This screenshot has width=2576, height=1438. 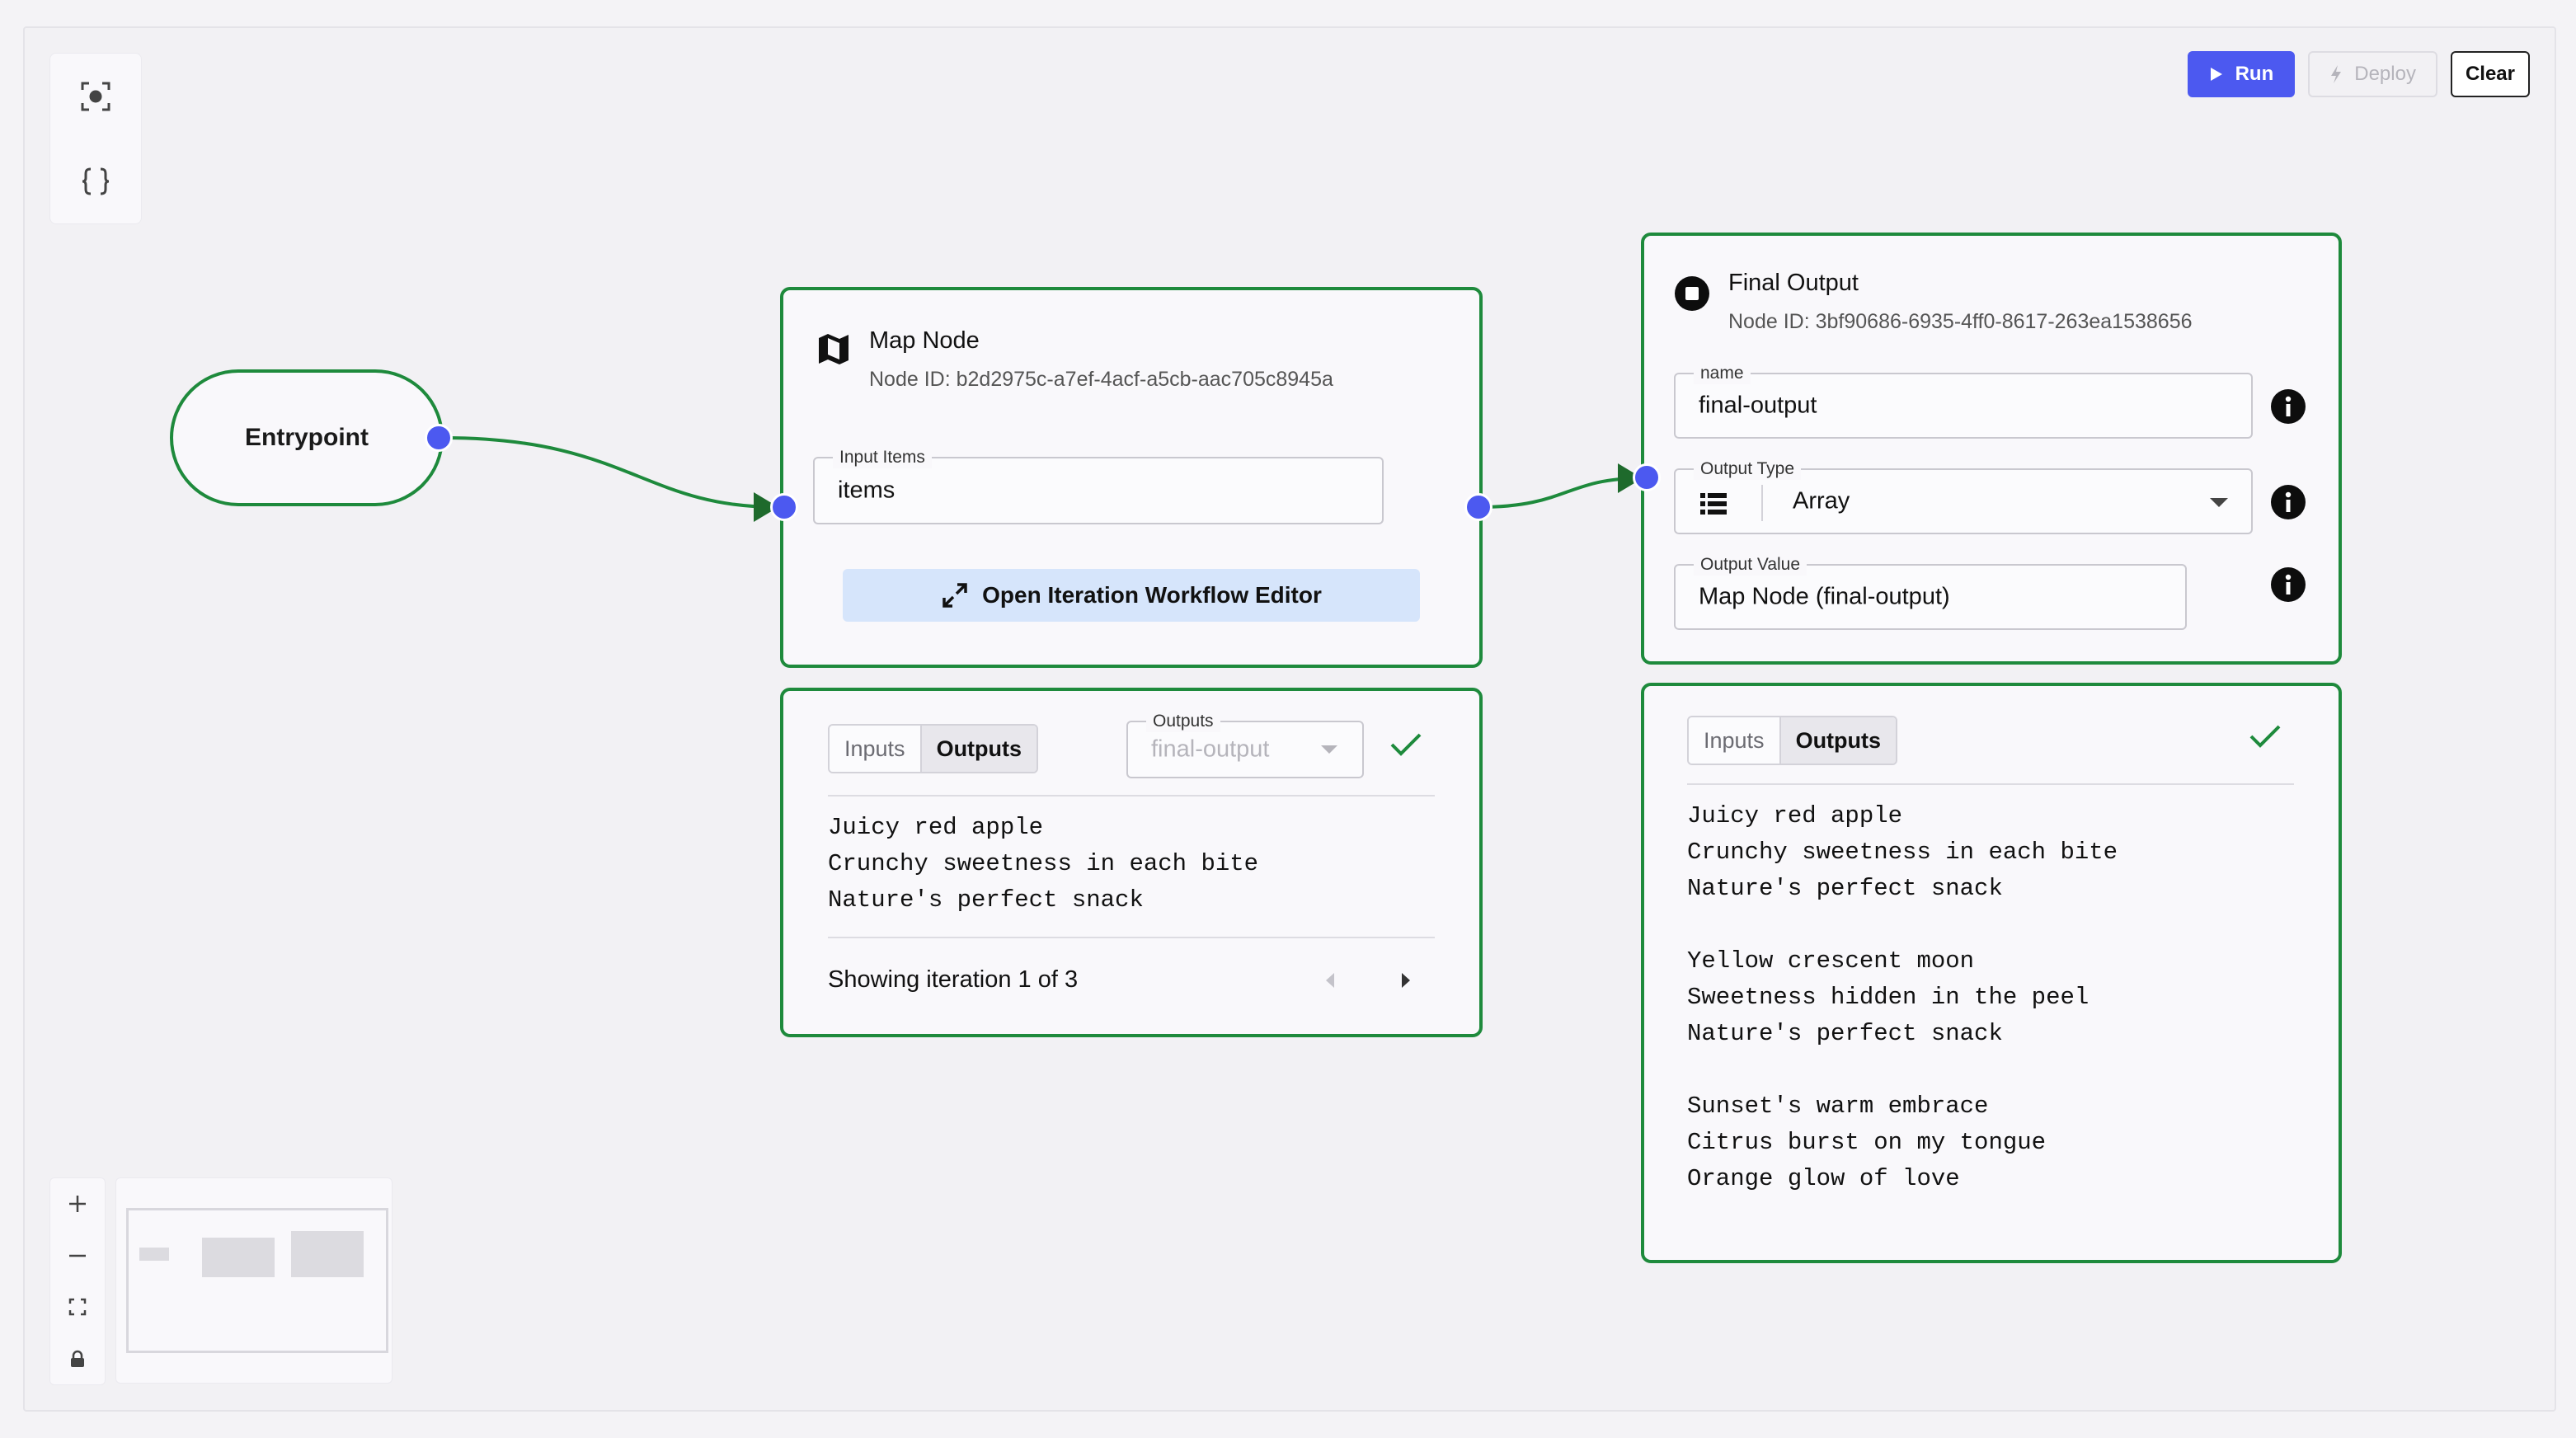 What do you see at coordinates (439, 438) in the screenshot?
I see `entrypoint-output-handle` at bounding box center [439, 438].